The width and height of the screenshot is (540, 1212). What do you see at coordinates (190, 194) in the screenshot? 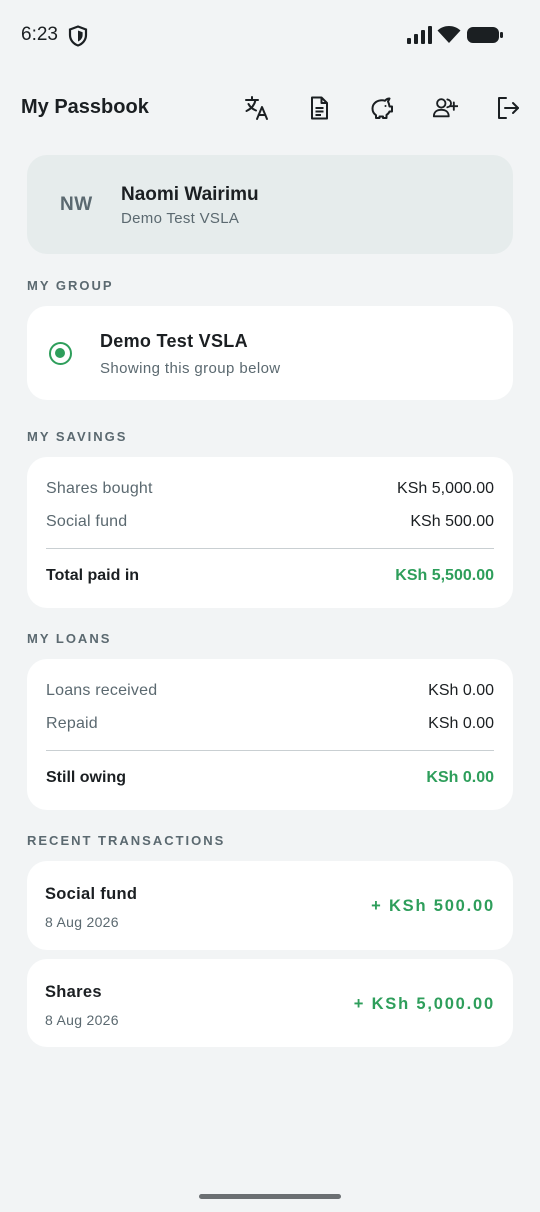
I see `member-name: Naomi Wairimu` at bounding box center [190, 194].